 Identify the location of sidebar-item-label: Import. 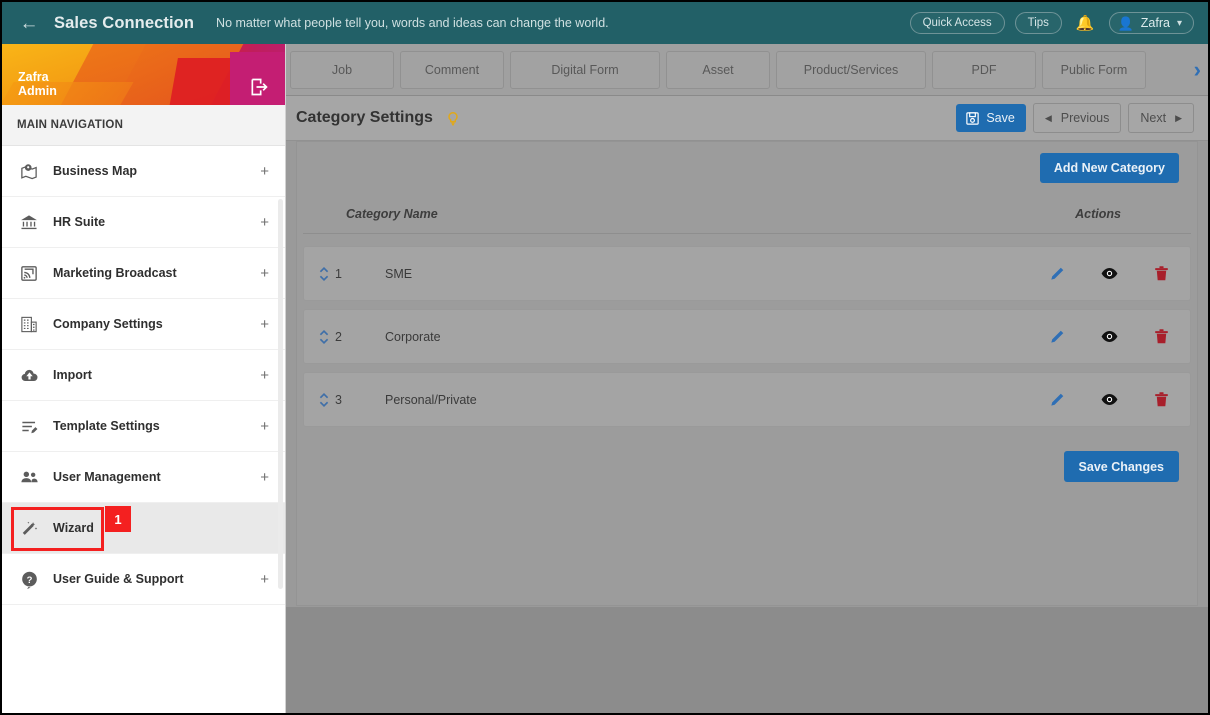
(72, 375).